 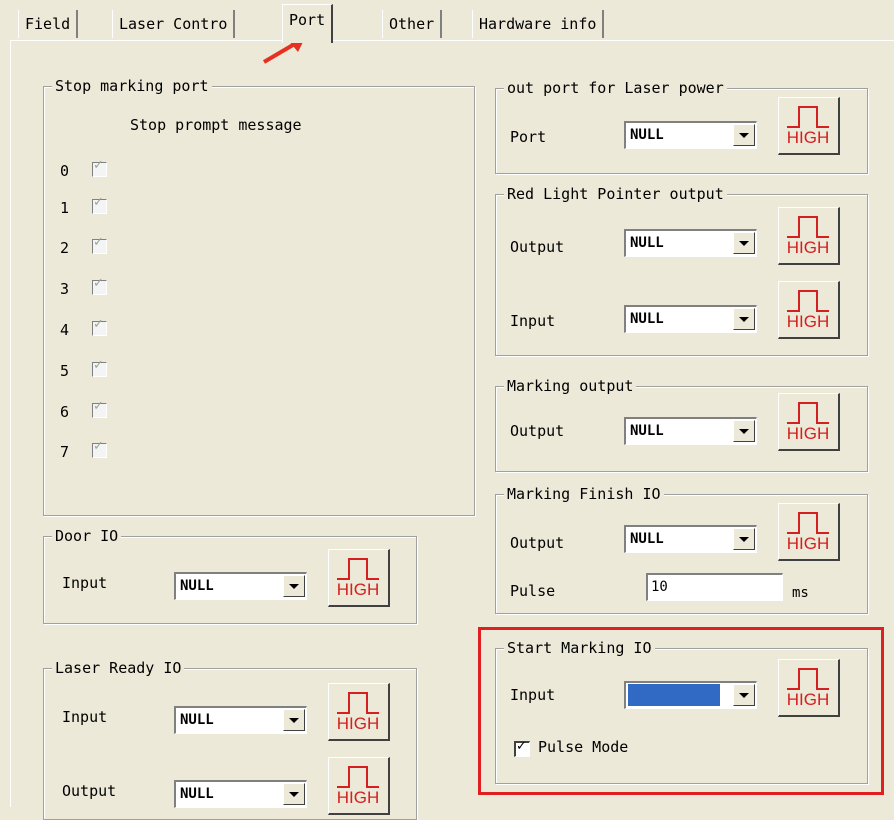 What do you see at coordinates (681, 711) in the screenshot?
I see `annotation-highlight-box` at bounding box center [681, 711].